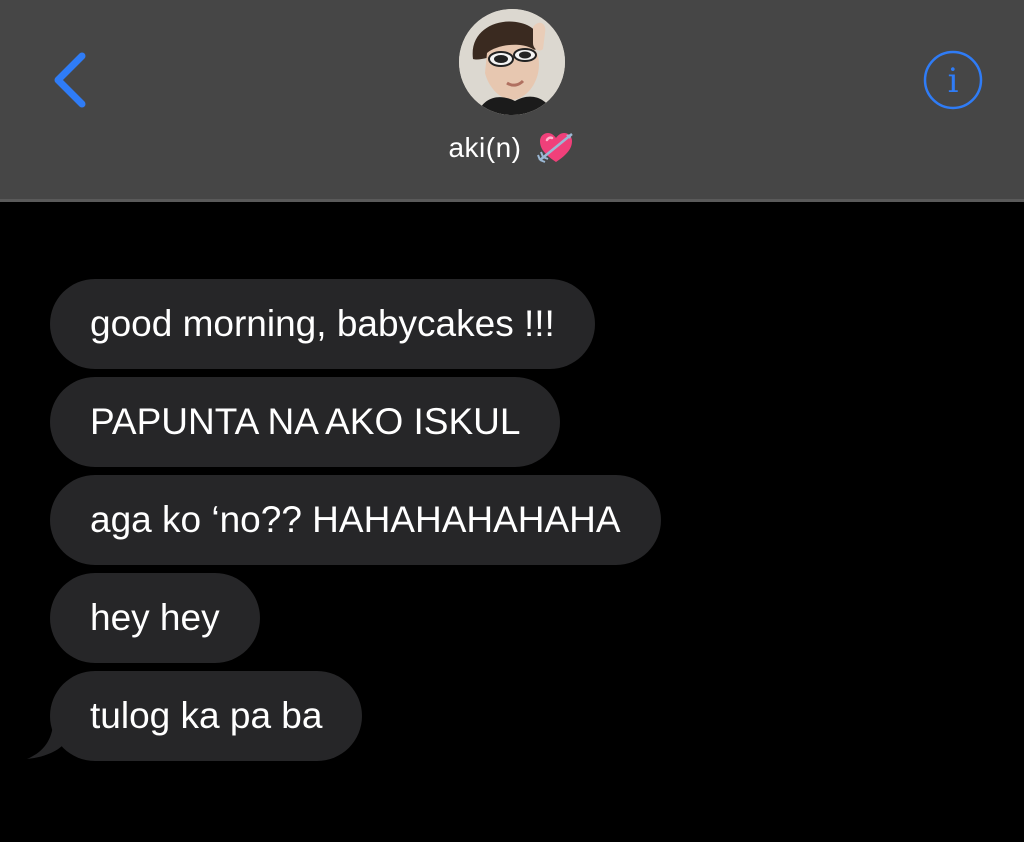 Image resolution: width=1024 pixels, height=842 pixels. What do you see at coordinates (355, 520) in the screenshot?
I see `message-bubble: aga ko ‘no?? HAHAHAHAHAHA` at bounding box center [355, 520].